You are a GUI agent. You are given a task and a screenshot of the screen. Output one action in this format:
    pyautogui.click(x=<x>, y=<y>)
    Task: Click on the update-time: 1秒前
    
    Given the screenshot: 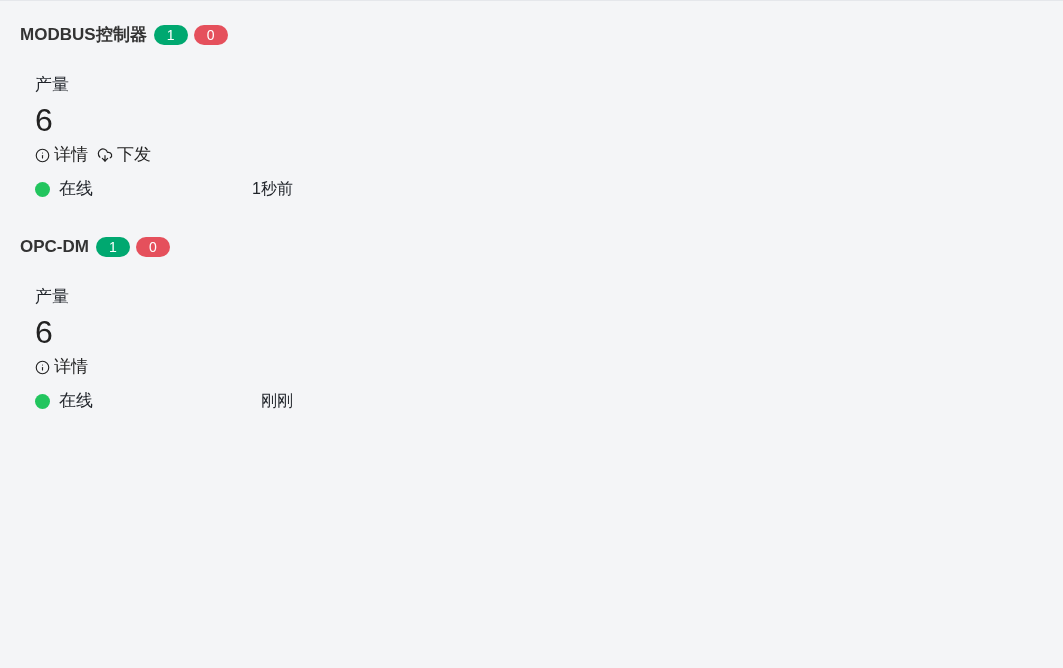 What is the action you would take?
    pyautogui.click(x=272, y=189)
    